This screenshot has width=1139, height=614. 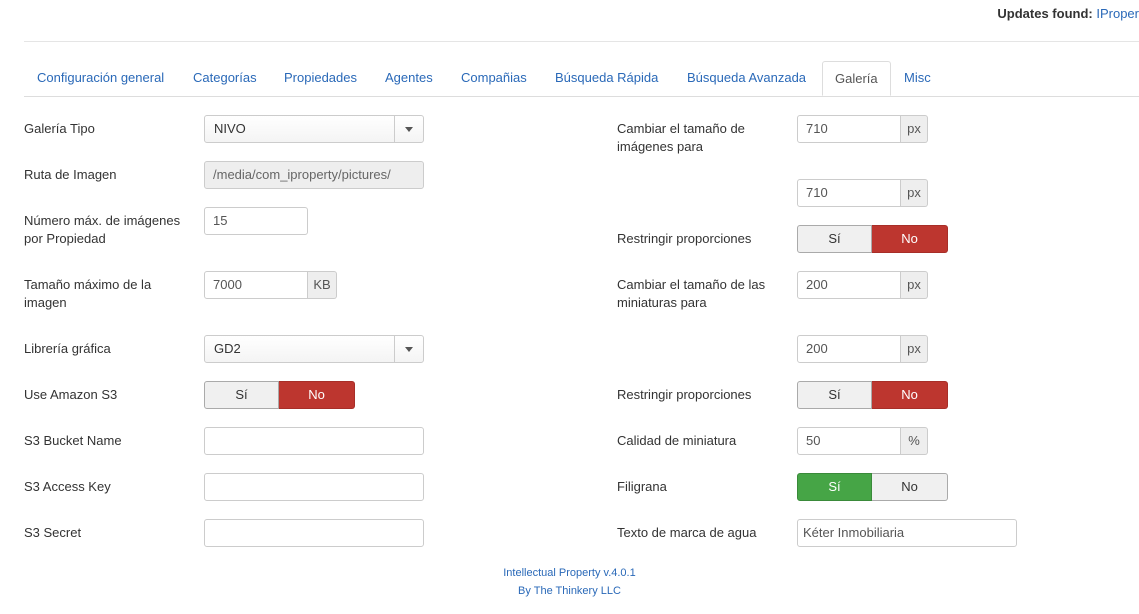 What do you see at coordinates (746, 78) in the screenshot?
I see `tab-busqueda-avanzada: Búsqueda Avanzada` at bounding box center [746, 78].